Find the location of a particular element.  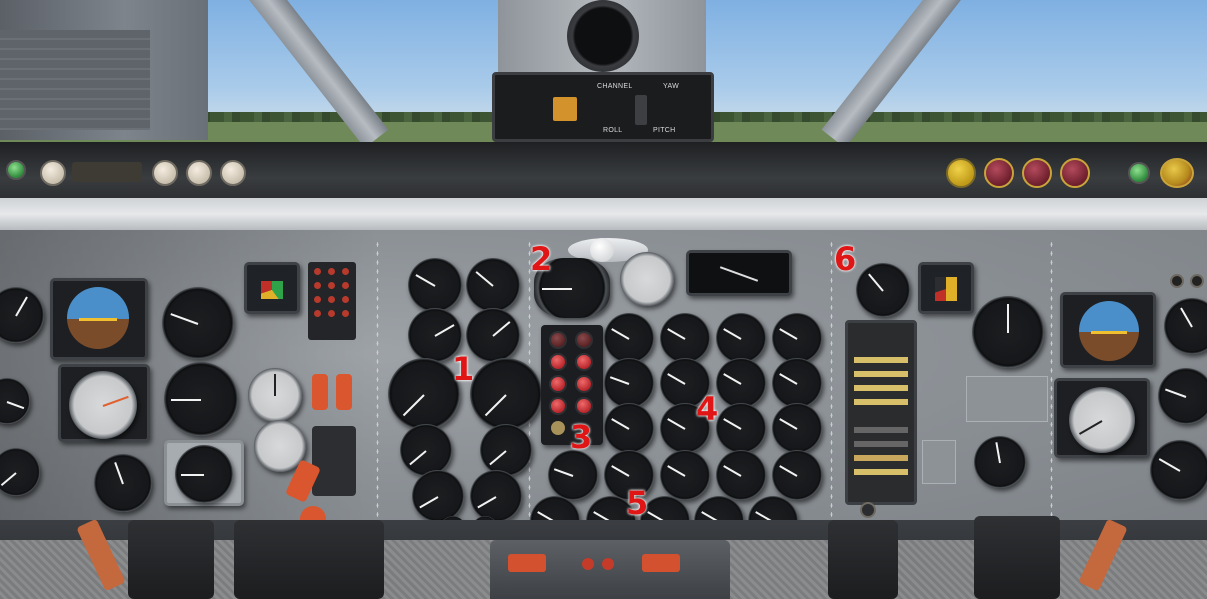

copilot-hsi-housing is located at coordinates (1102, 418).